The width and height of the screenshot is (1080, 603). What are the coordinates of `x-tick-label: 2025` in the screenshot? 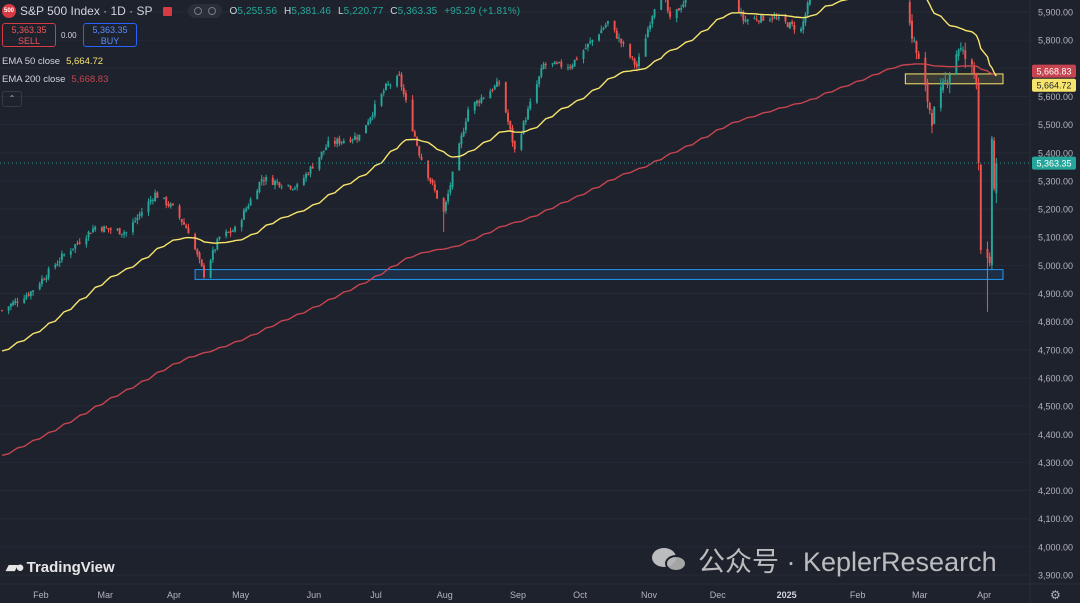 It's located at (787, 595).